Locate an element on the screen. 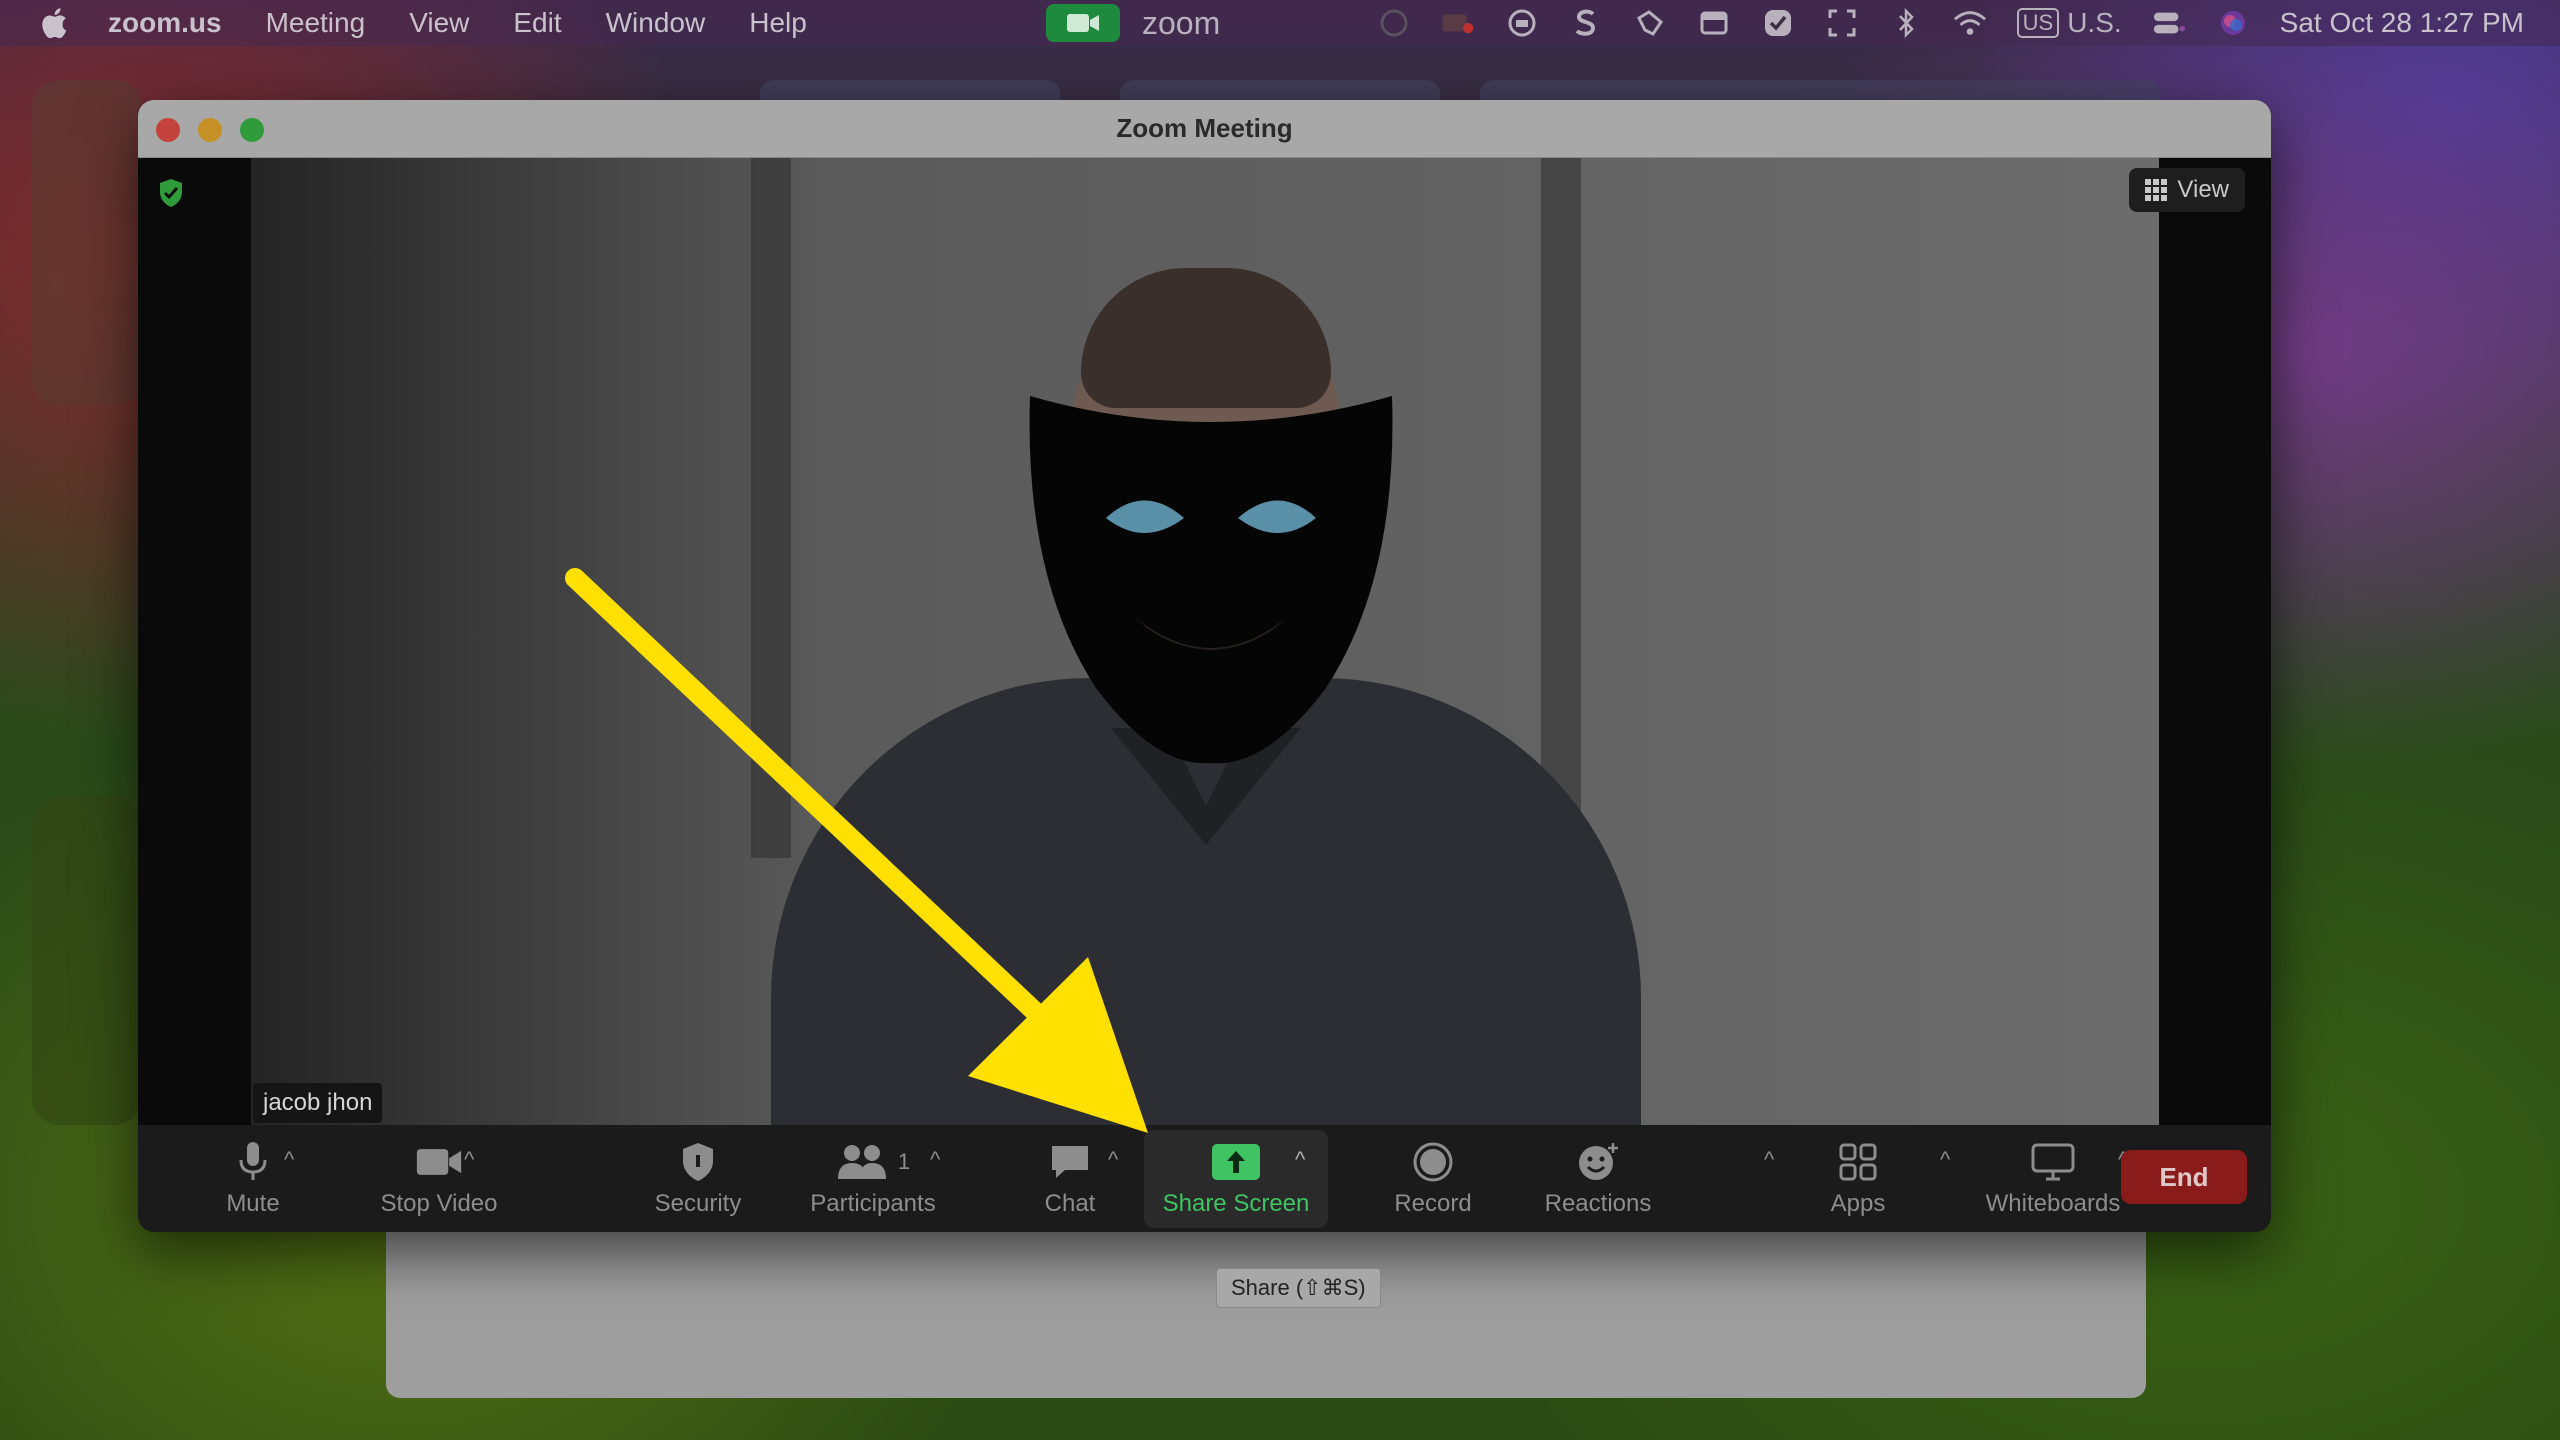 This screenshot has width=2560, height=1440. input-source-badge: US is located at coordinates (2038, 23).